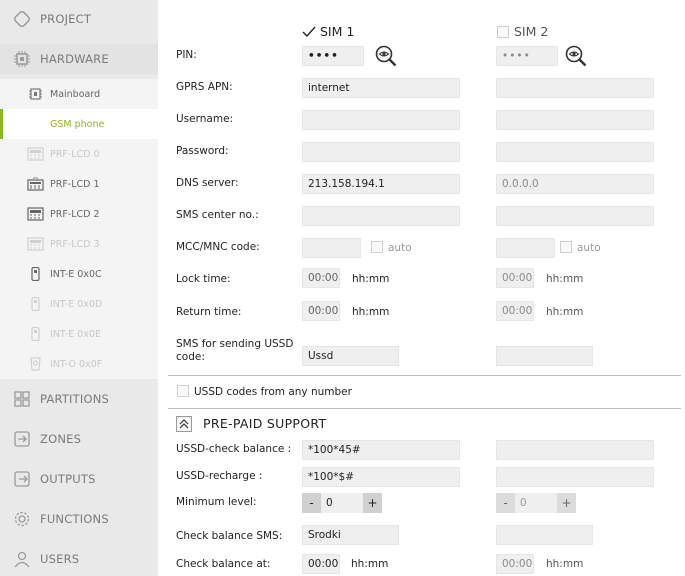 The height and width of the screenshot is (576, 685). I want to click on divider, so click(424, 375).